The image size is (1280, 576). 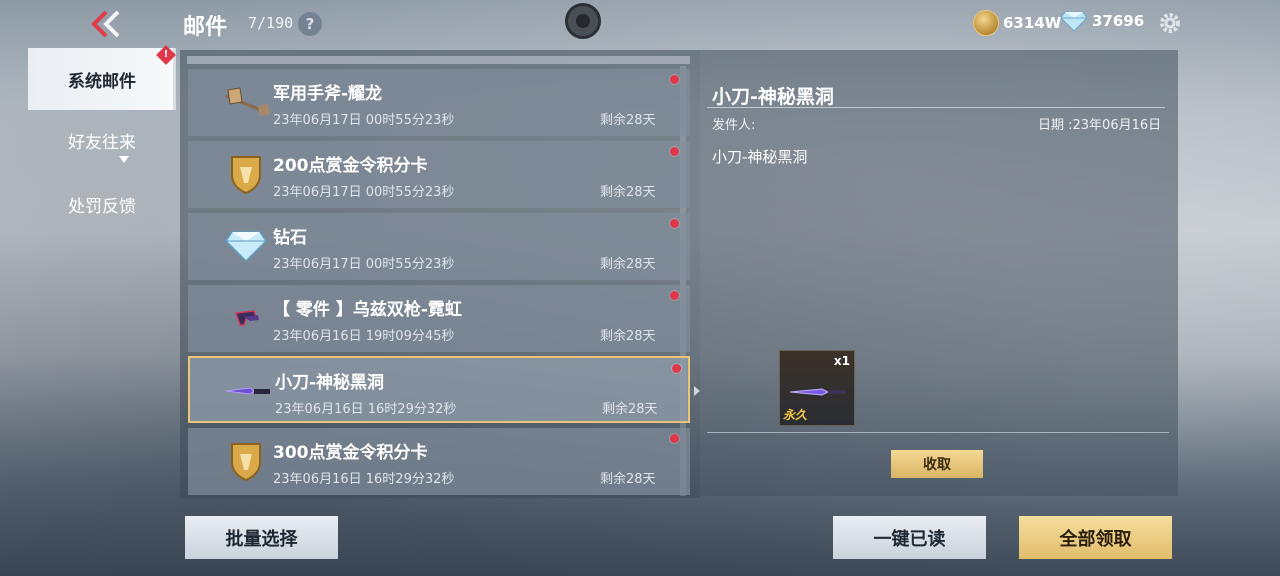 I want to click on sidebar-item-system-mail: 系统邮件, so click(x=102, y=79).